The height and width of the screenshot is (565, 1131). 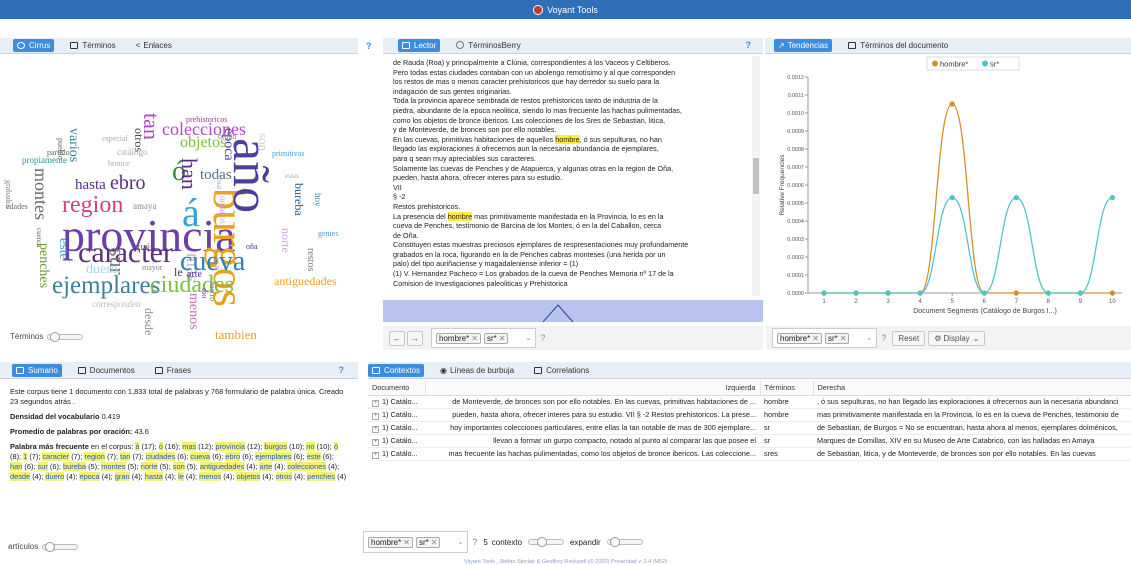 What do you see at coordinates (458, 338) in the screenshot?
I see `term-tag: hombre* ✕` at bounding box center [458, 338].